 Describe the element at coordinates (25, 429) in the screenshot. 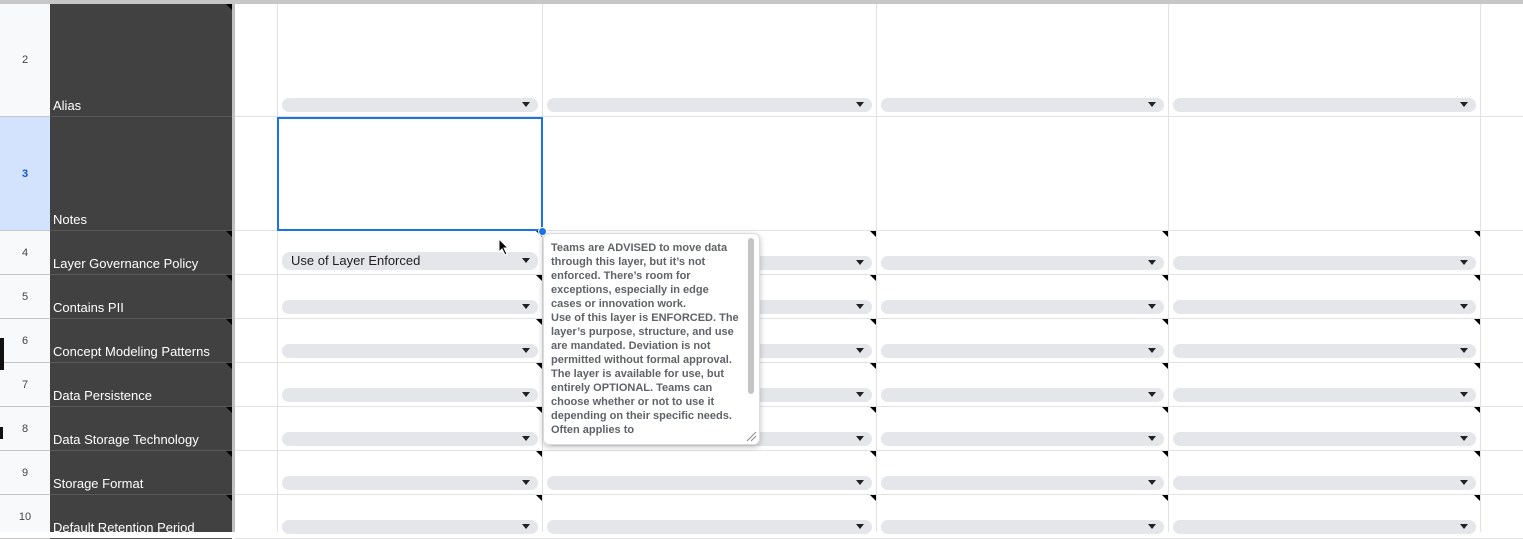

I see `row-number: 8` at that location.